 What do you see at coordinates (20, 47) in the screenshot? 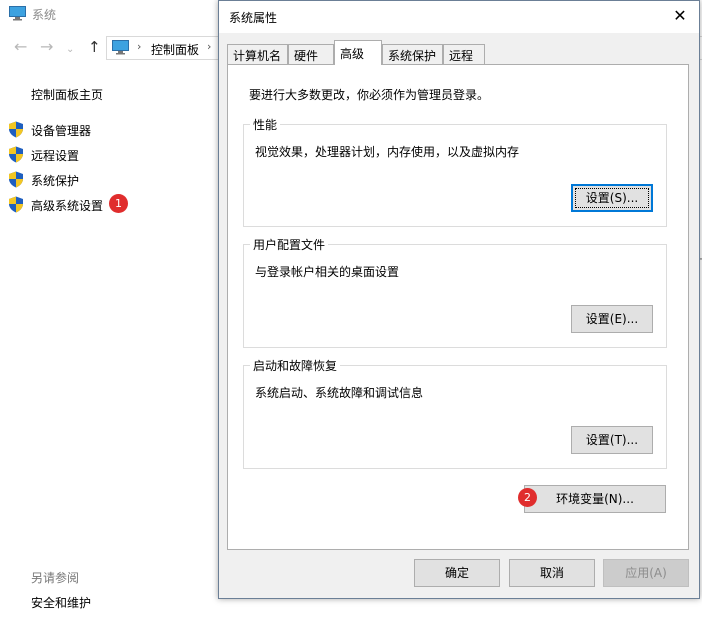
I see `back-arrow-icon: ←` at bounding box center [20, 47].